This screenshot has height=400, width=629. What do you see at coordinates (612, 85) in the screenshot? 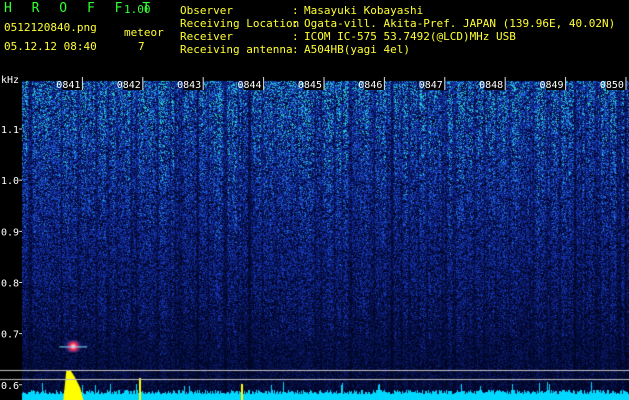
I see `x-tick-label: 0850` at bounding box center [612, 85].